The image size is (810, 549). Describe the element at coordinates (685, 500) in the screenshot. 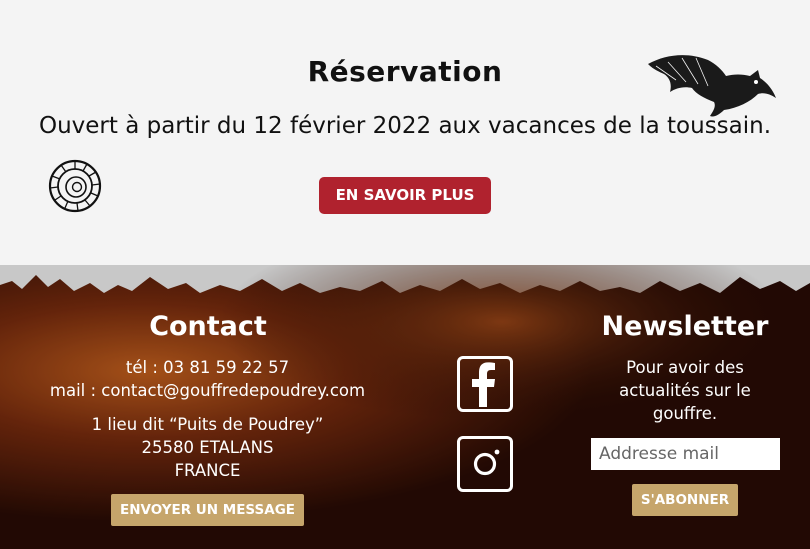

I see `subscribe-button: S'ABONNER` at that location.